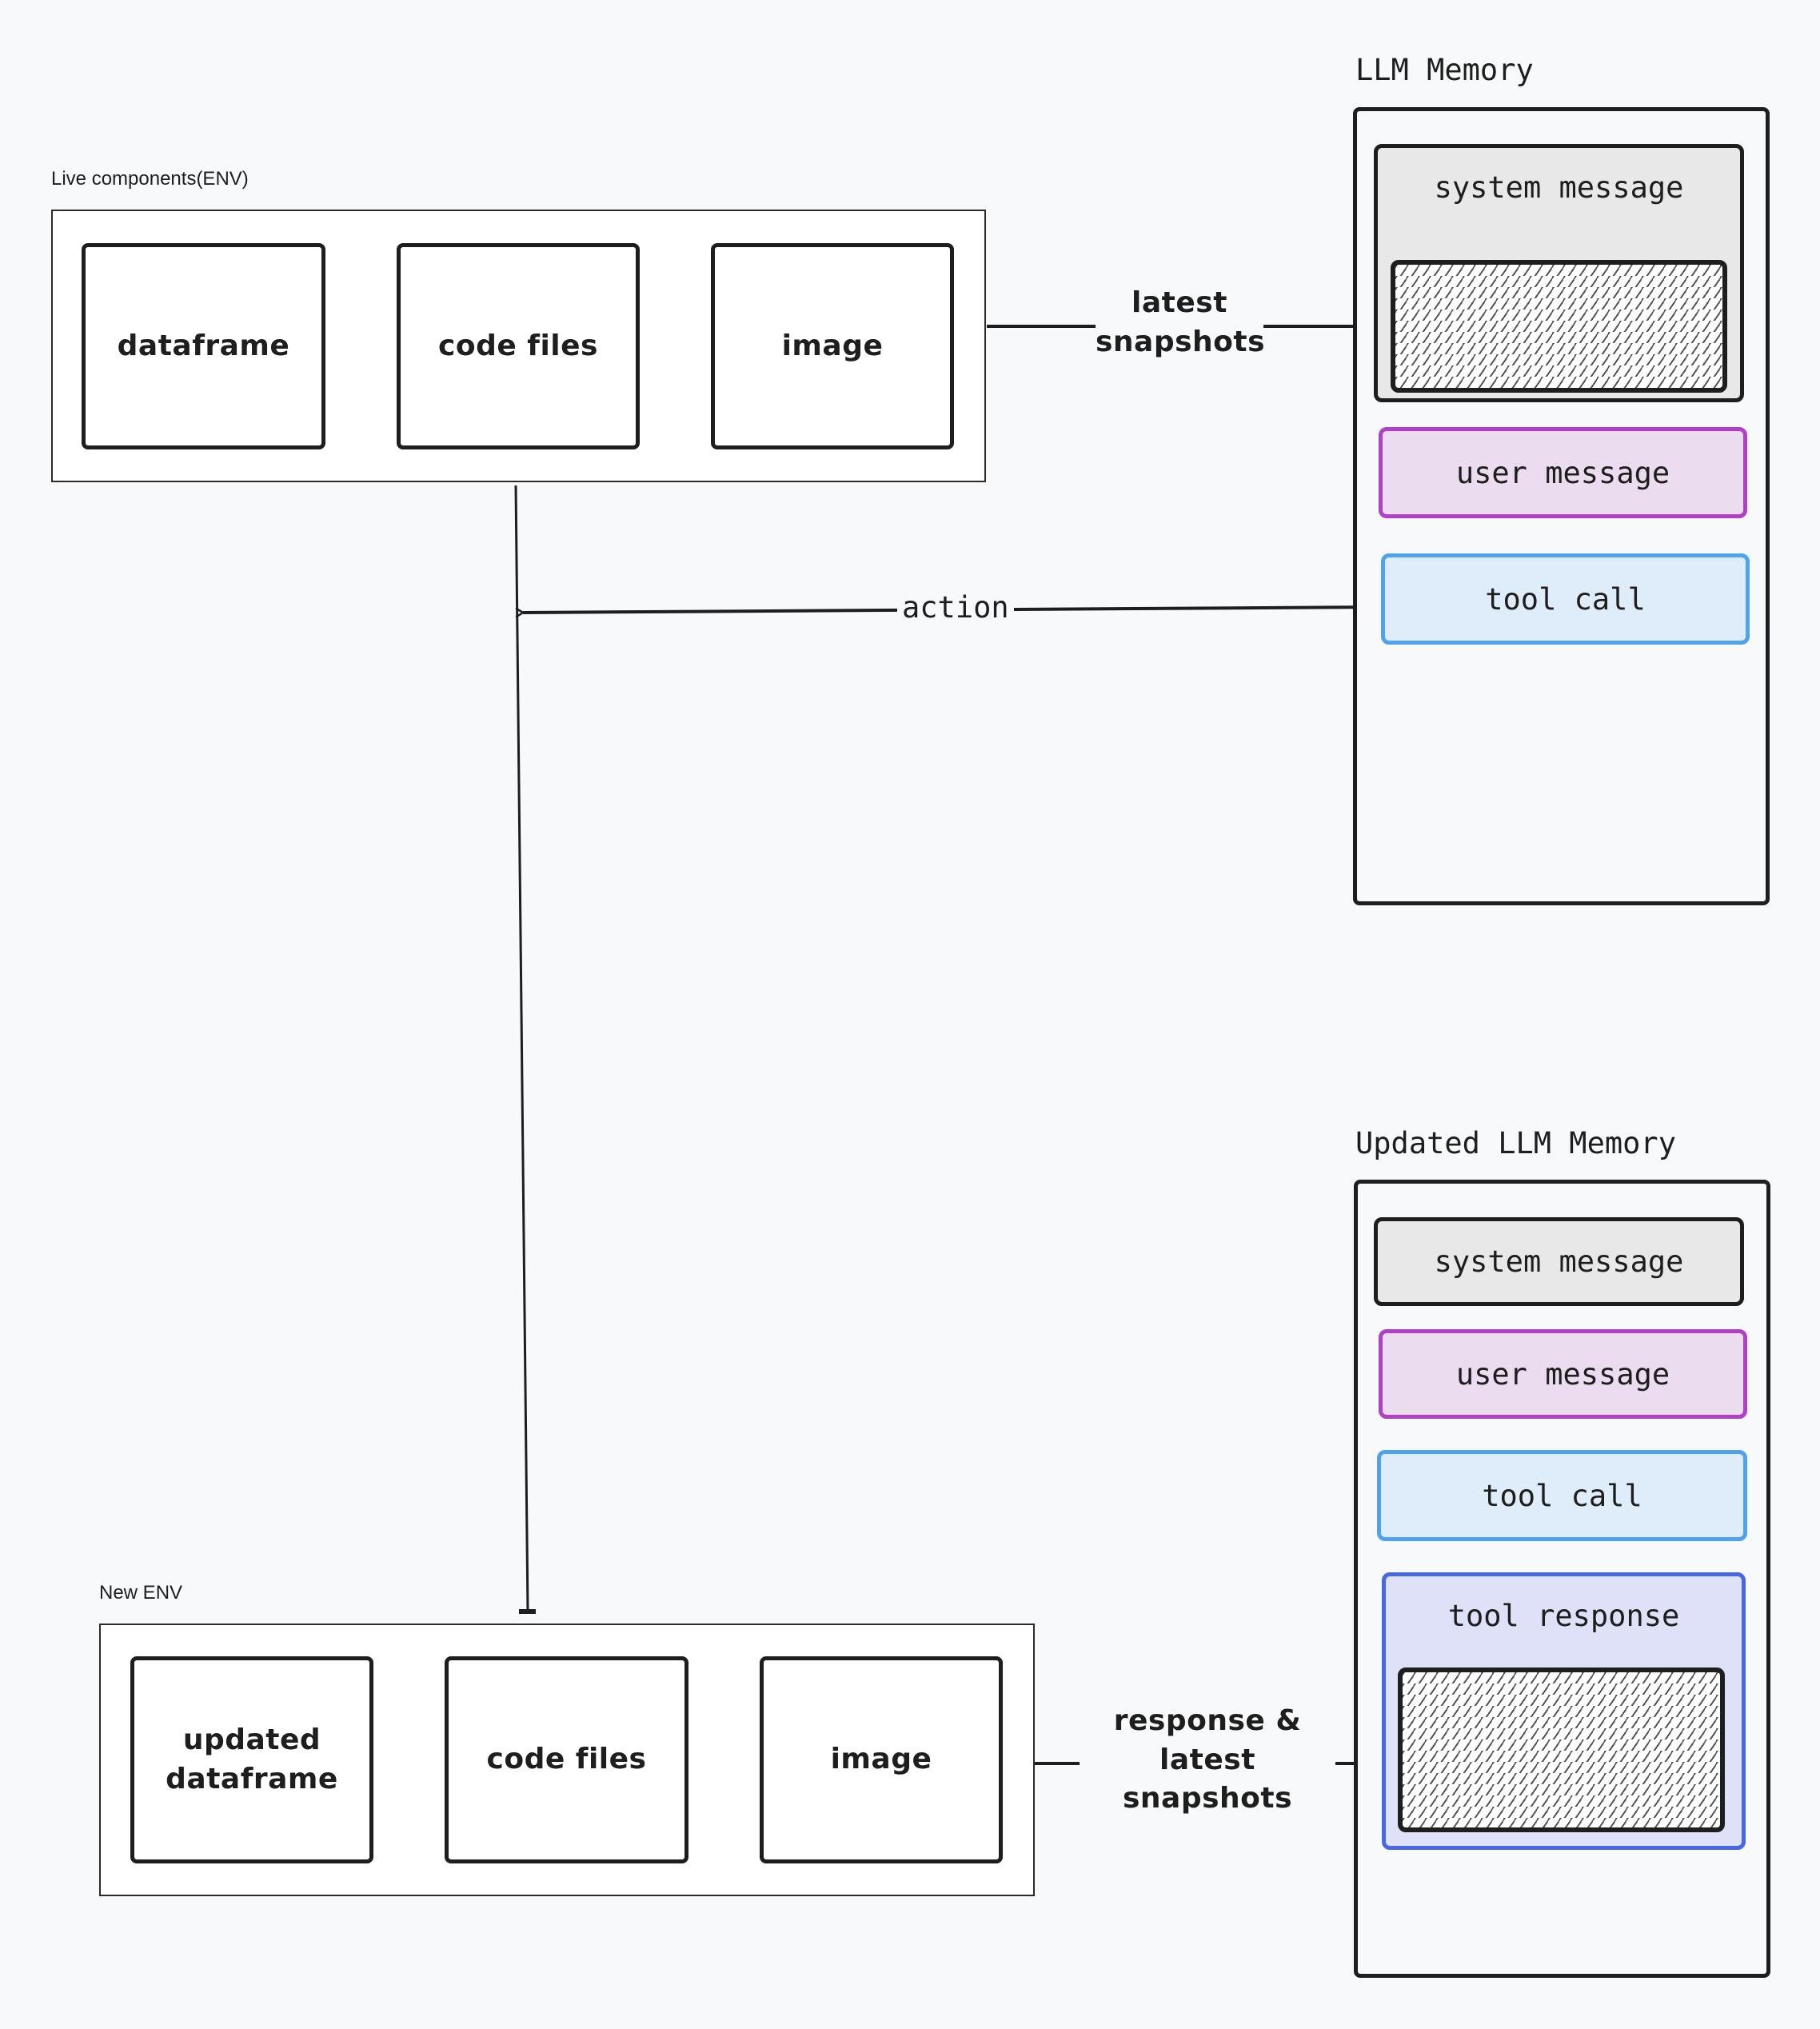 Image resolution: width=1820 pixels, height=2029 pixels. I want to click on action-label: action, so click(956, 607).